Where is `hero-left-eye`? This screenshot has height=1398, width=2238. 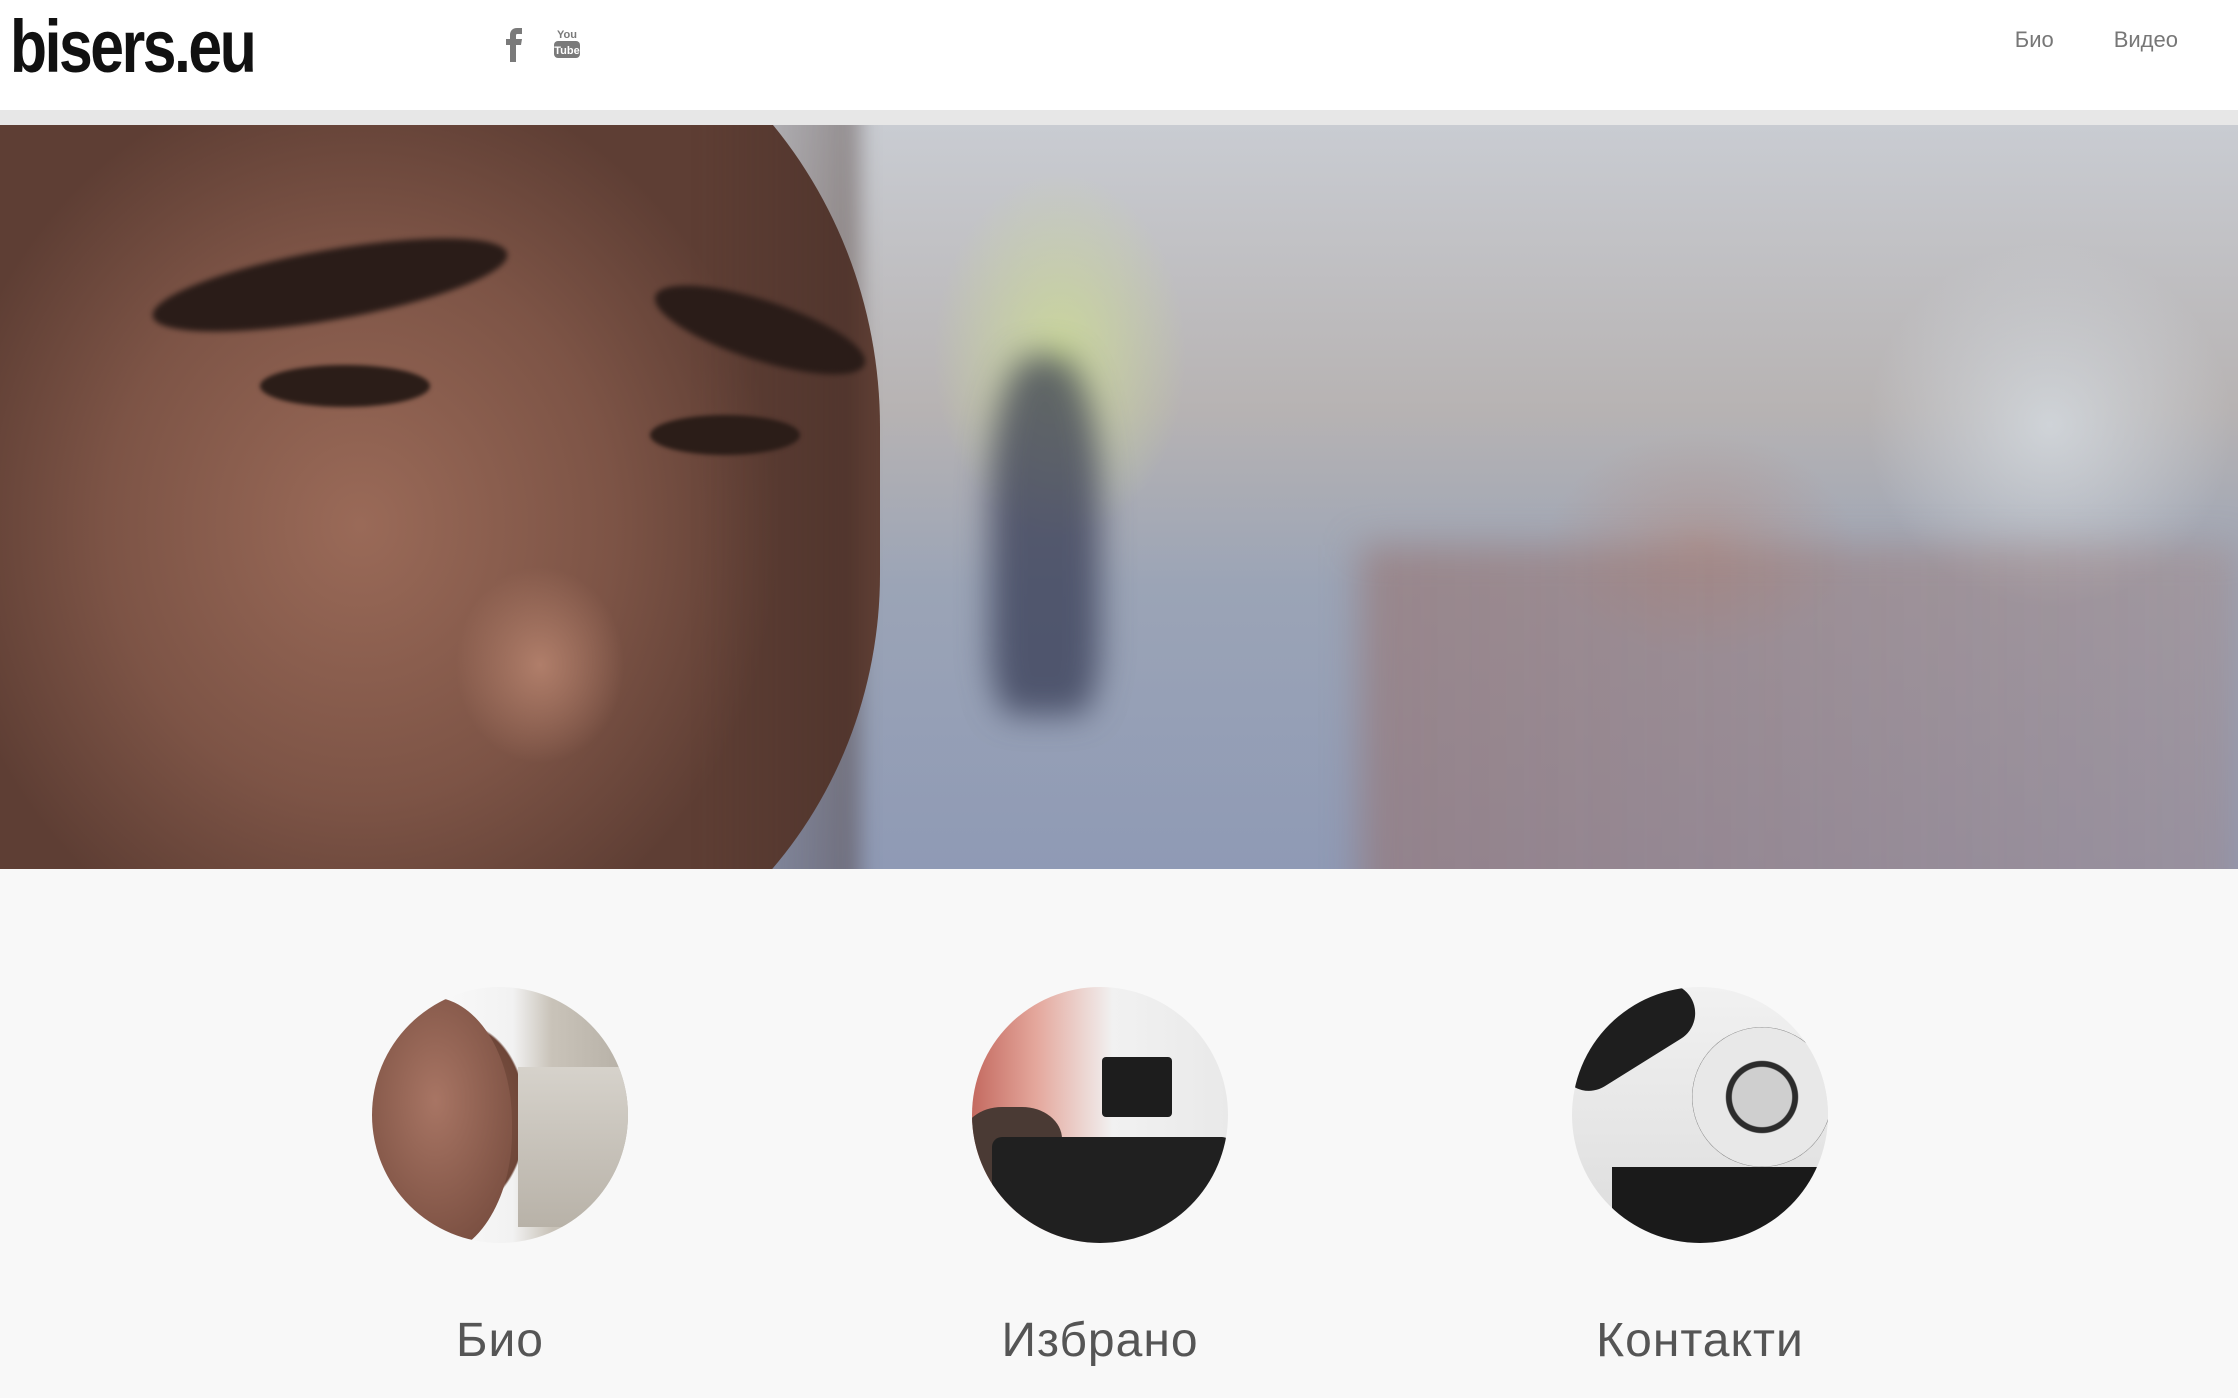 hero-left-eye is located at coordinates (345, 386).